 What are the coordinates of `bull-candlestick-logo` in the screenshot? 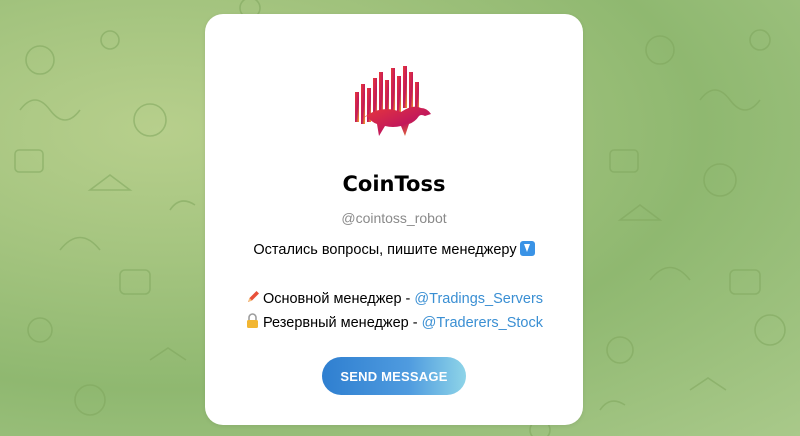 It's located at (393, 114).